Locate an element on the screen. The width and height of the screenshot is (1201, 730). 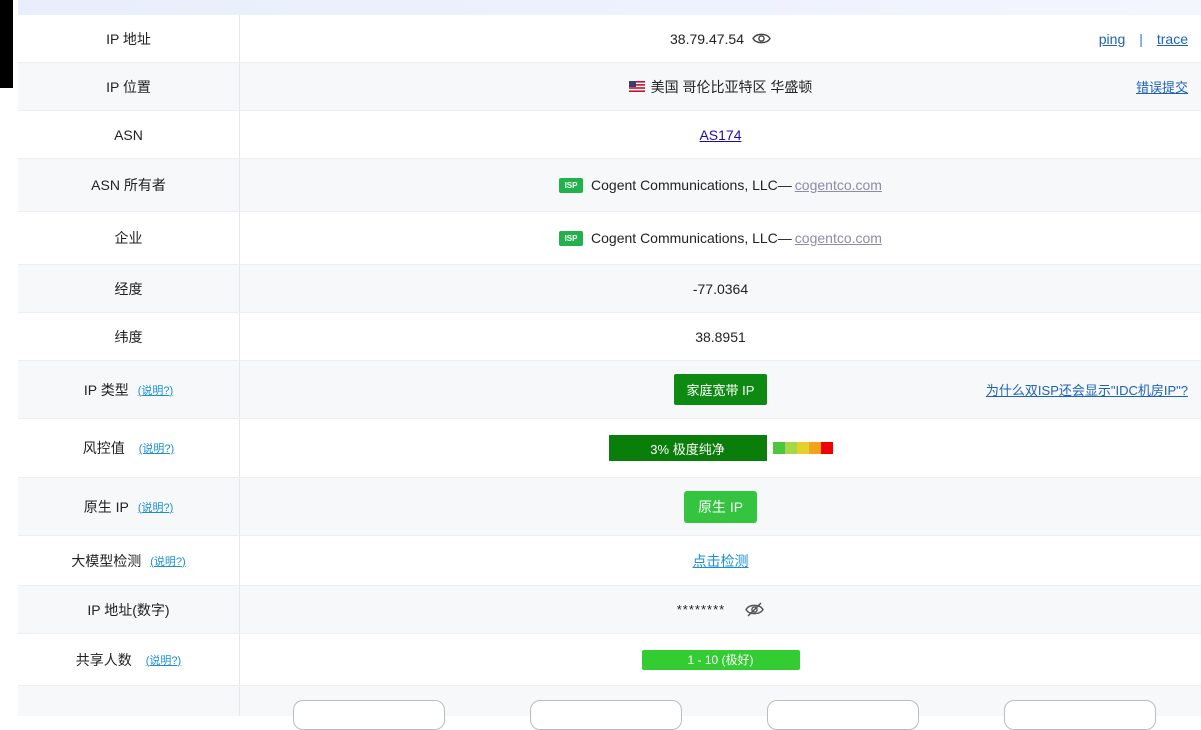
row-latitude: 纬度 38.8951 is located at coordinates (609, 337).